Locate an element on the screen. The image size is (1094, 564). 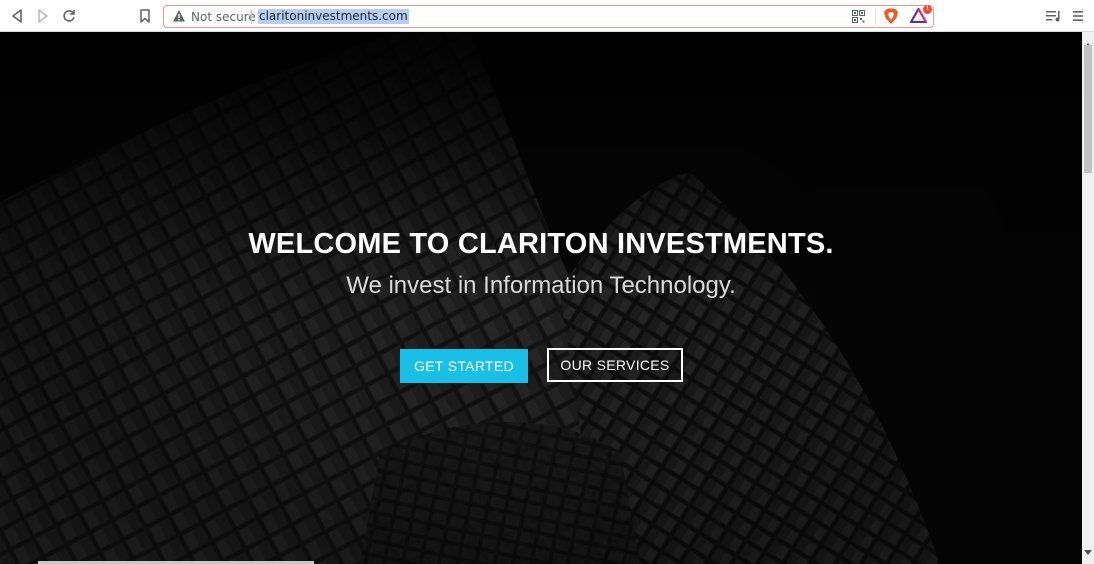
playlist-icon is located at coordinates (1053, 16).